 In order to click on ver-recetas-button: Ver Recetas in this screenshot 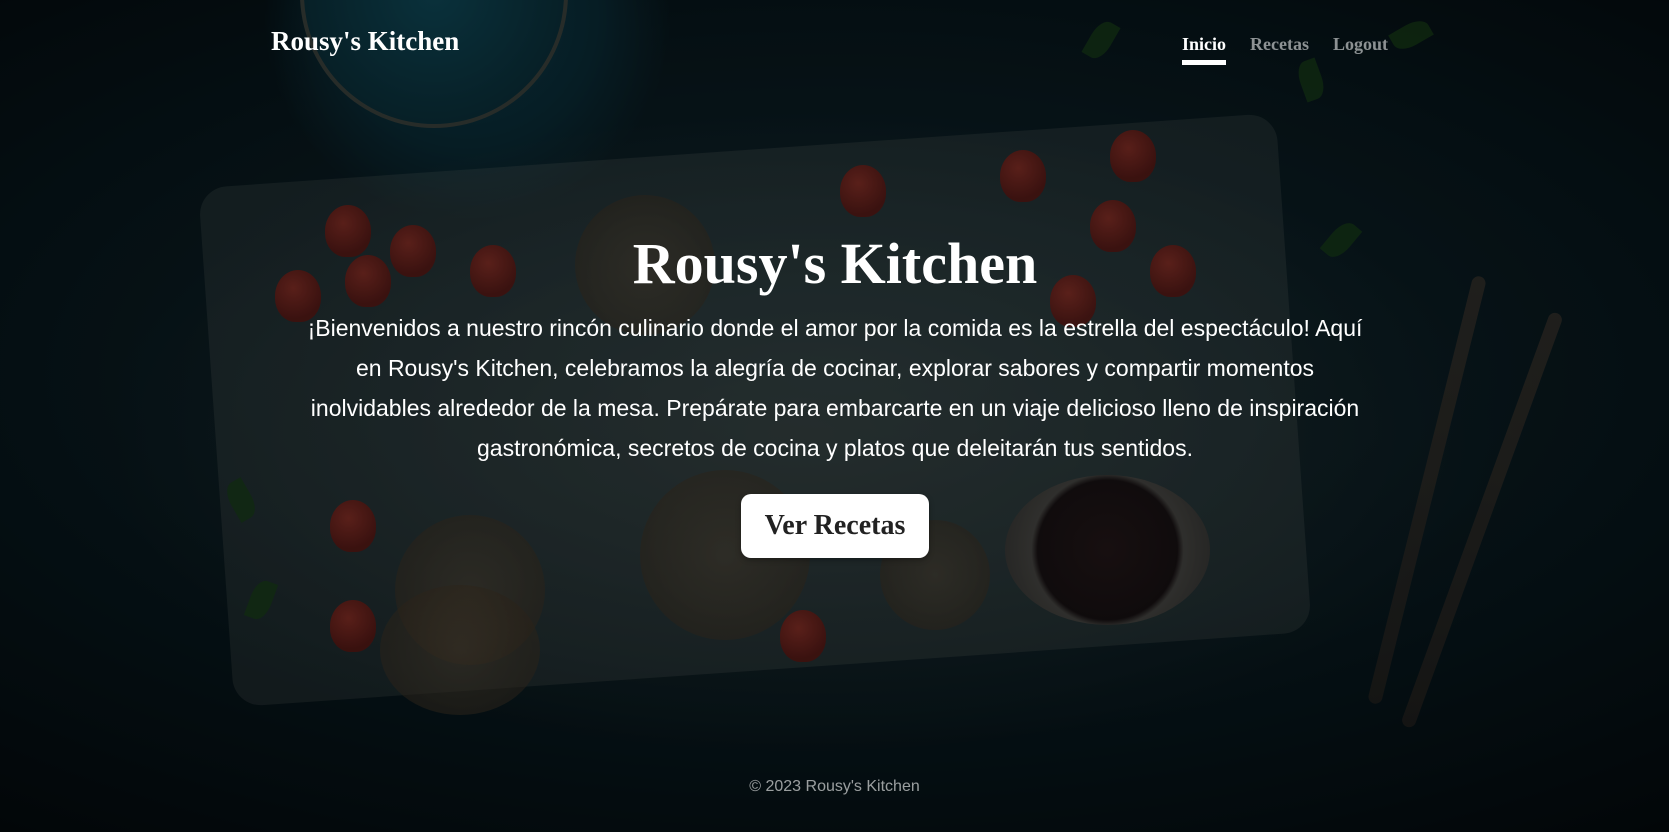, I will do `click(835, 525)`.